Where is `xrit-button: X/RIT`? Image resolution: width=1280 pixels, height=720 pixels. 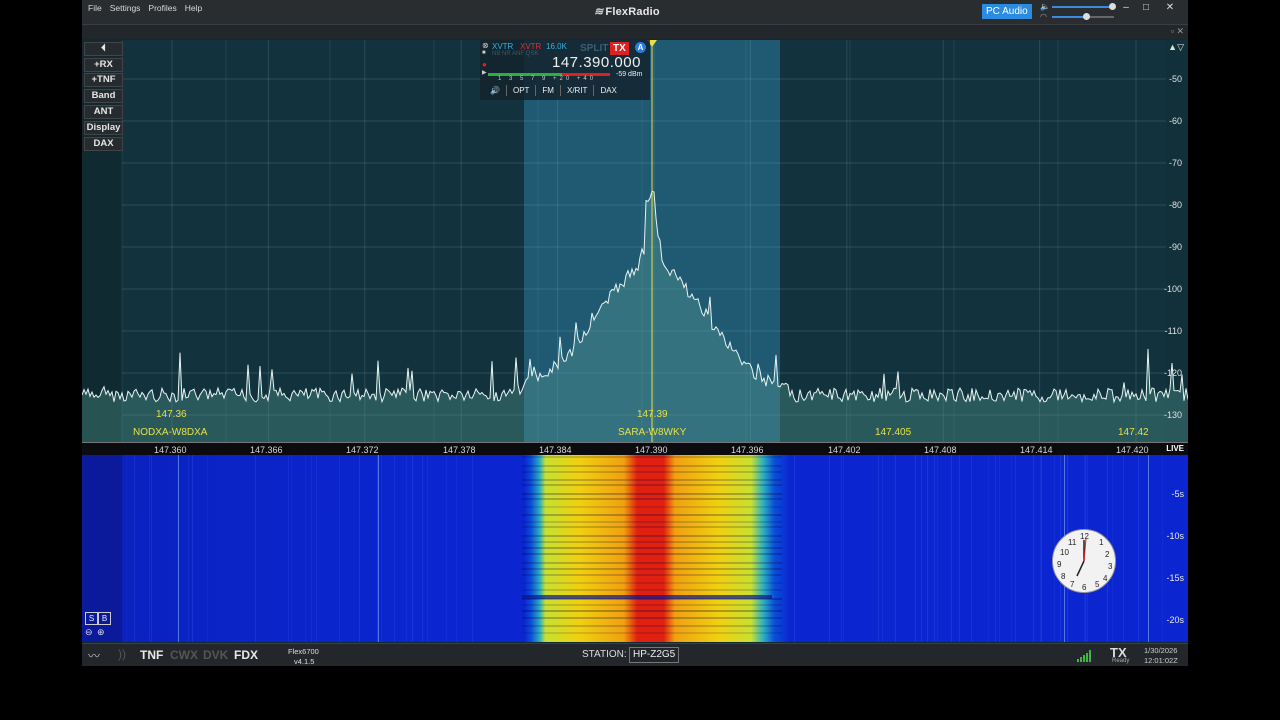 xrit-button: X/RIT is located at coordinates (576, 90).